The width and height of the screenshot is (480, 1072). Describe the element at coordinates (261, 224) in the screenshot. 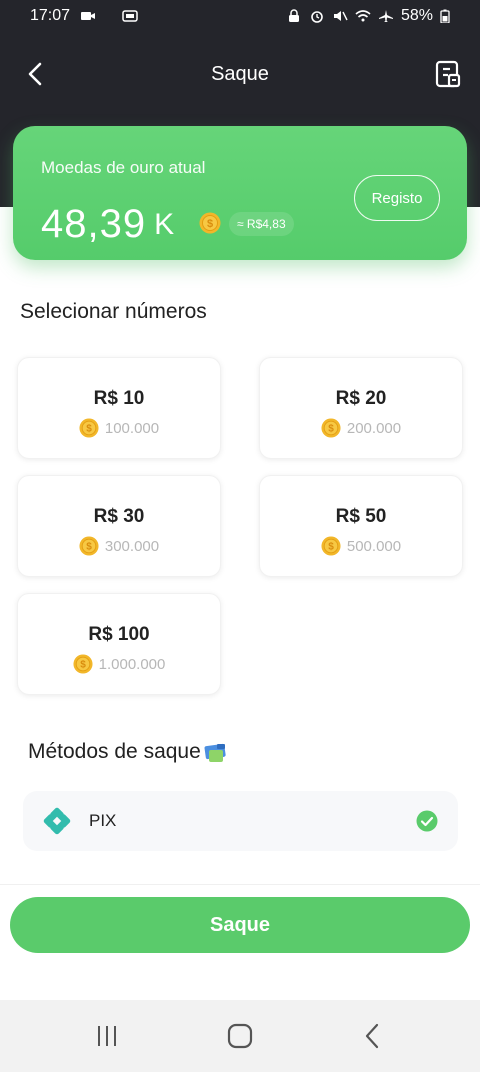

I see `balance-approx-value: ≈ R$4,83` at that location.